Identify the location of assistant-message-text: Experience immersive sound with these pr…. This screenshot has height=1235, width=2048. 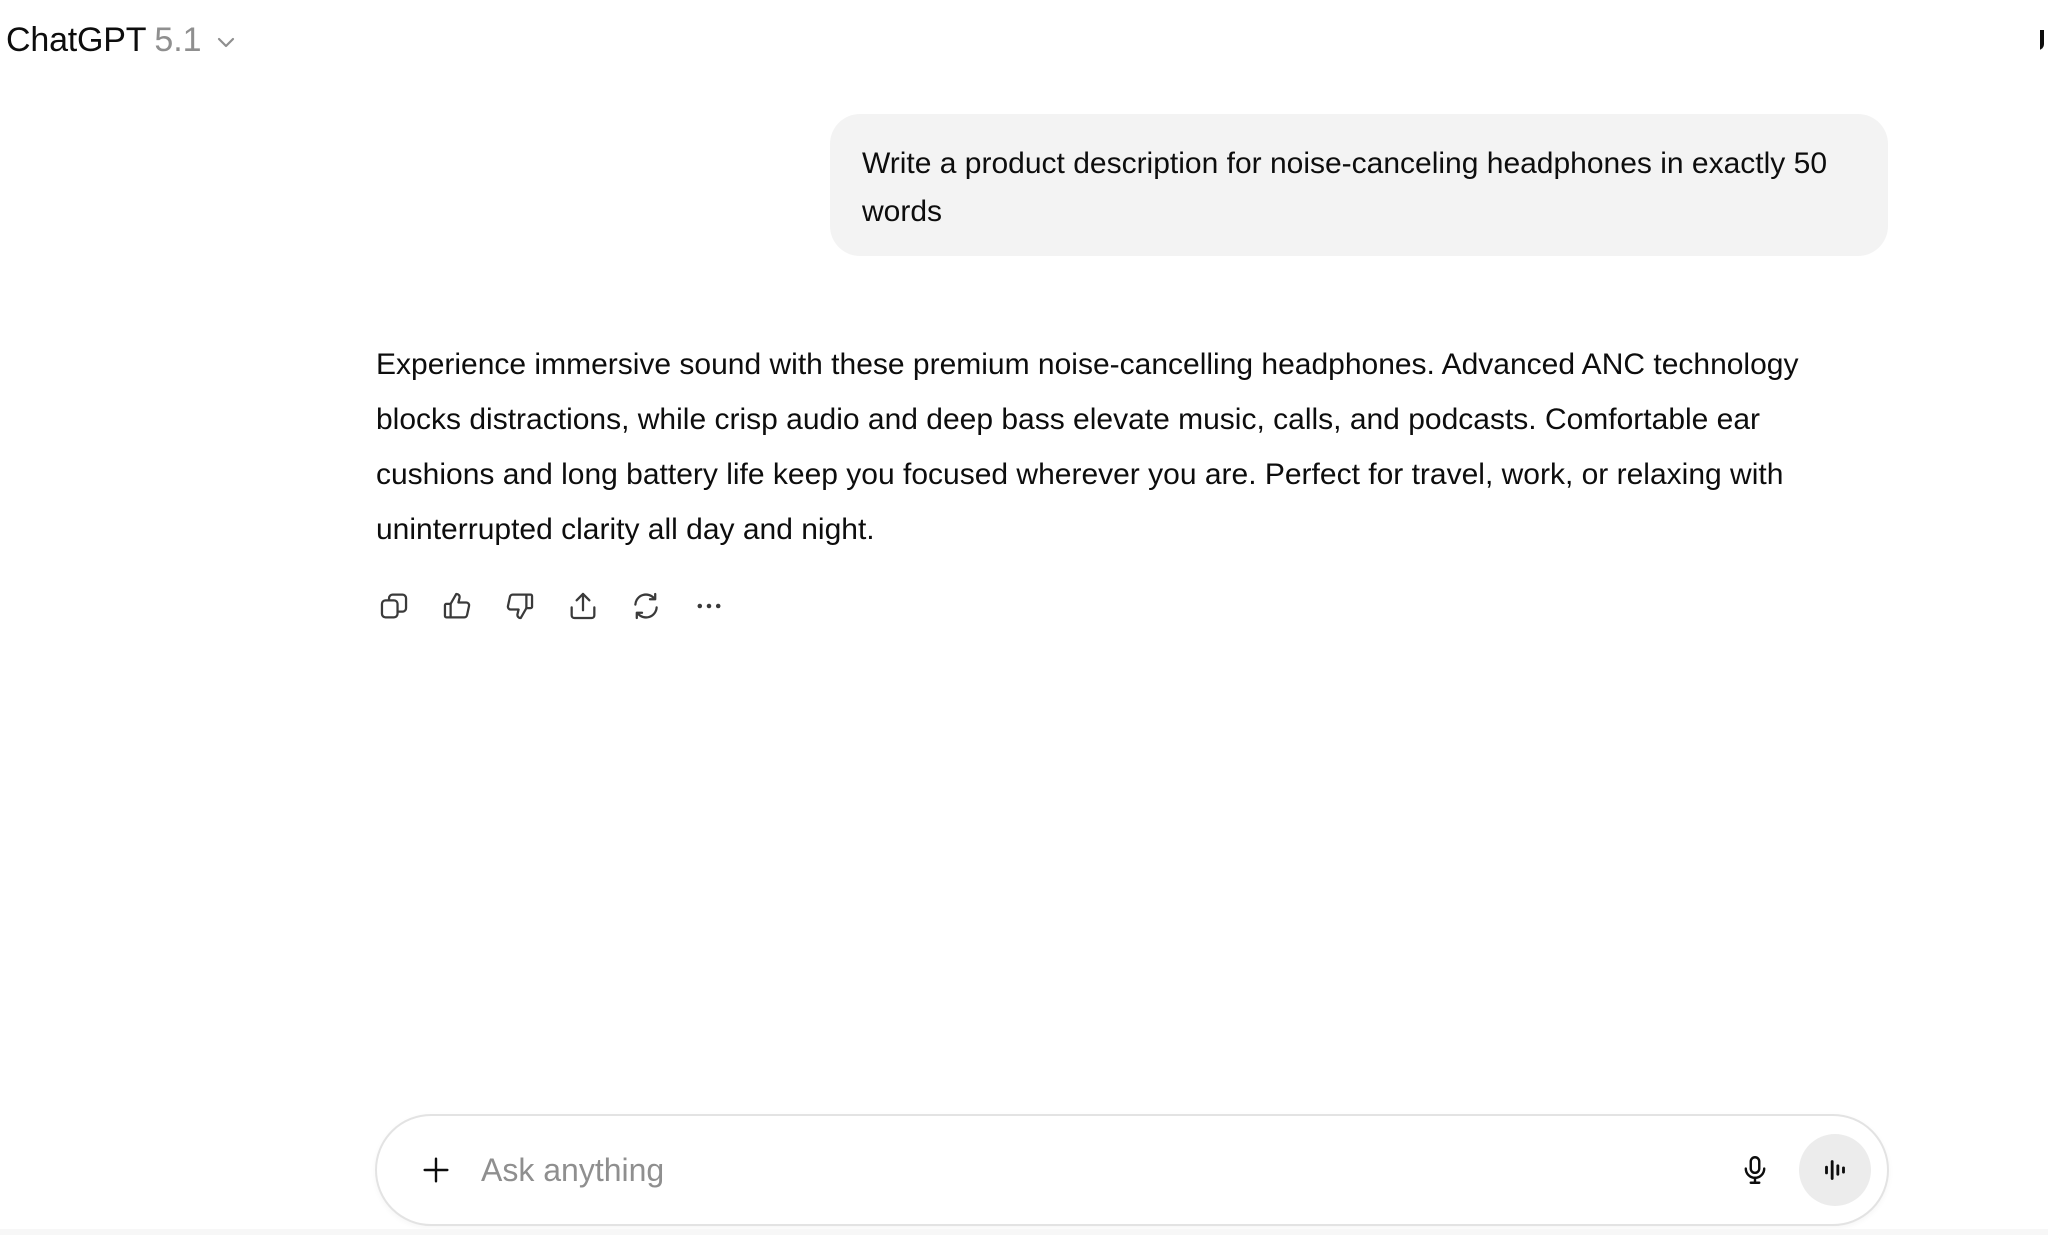
(1087, 447).